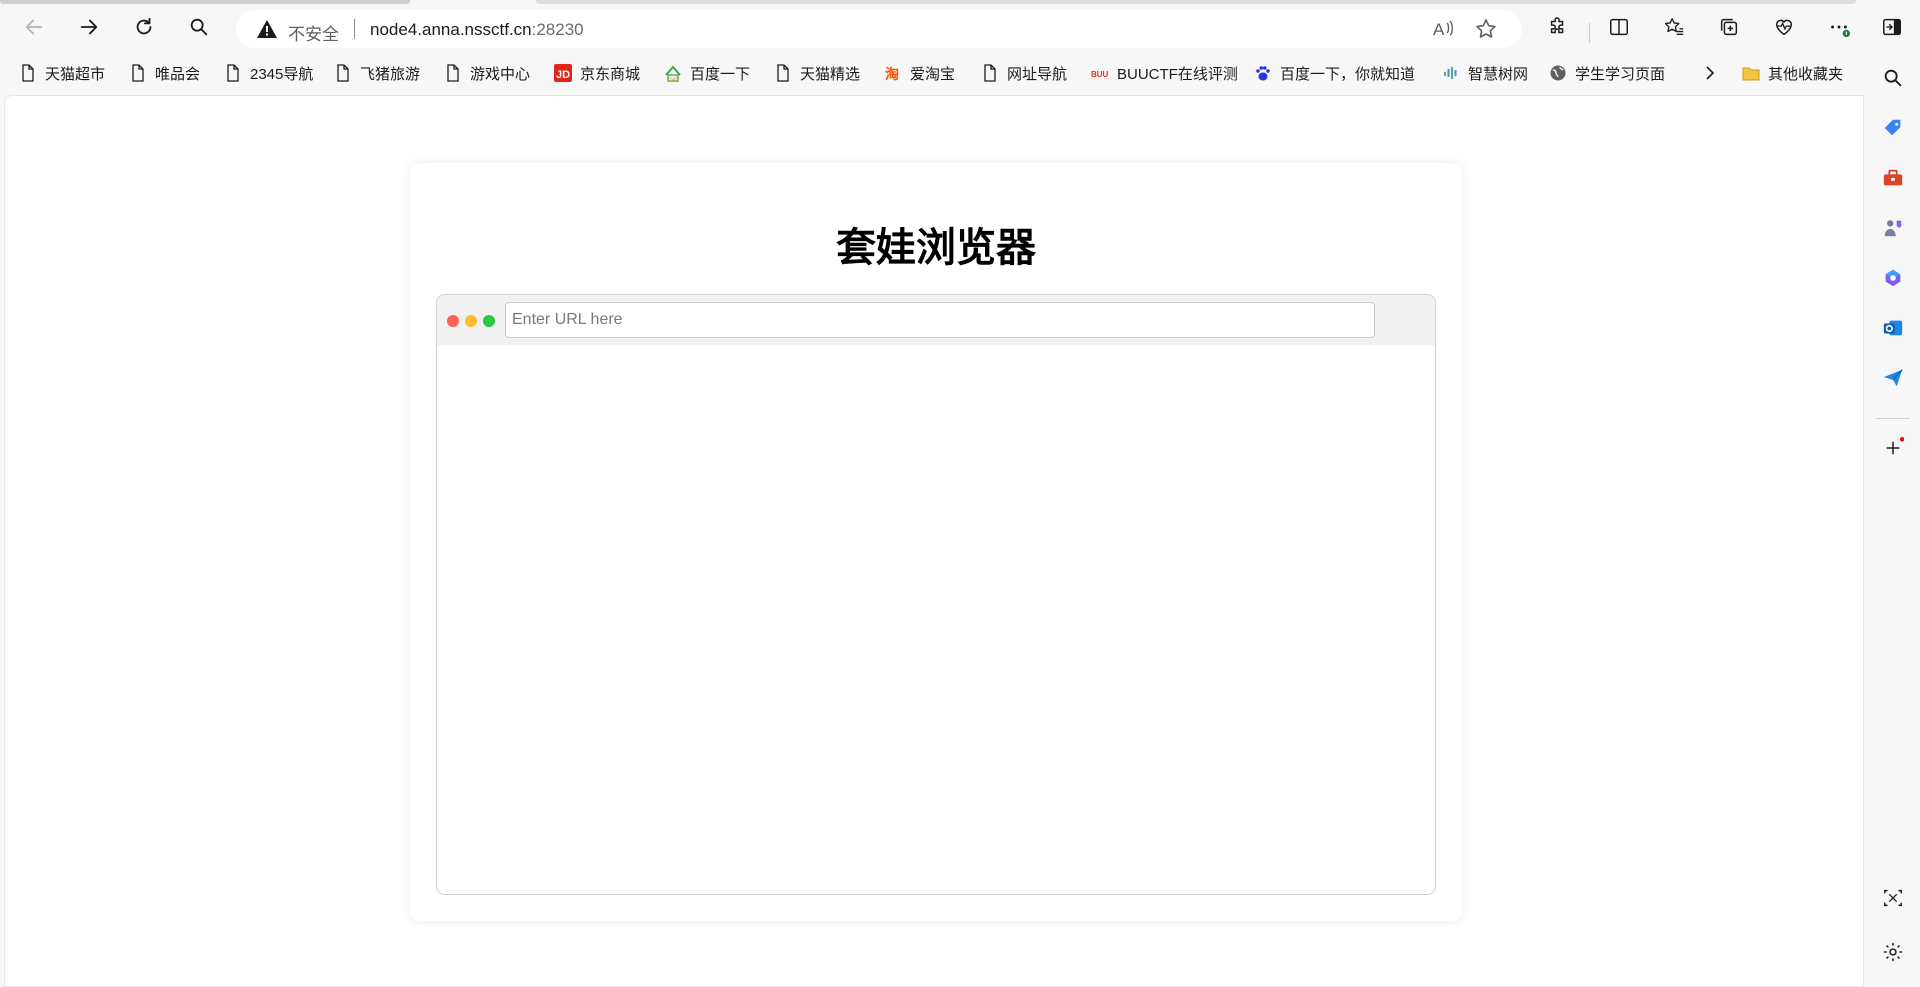 The height and width of the screenshot is (987, 1920). I want to click on bookmark-item: 智慧树网, so click(1485, 73).